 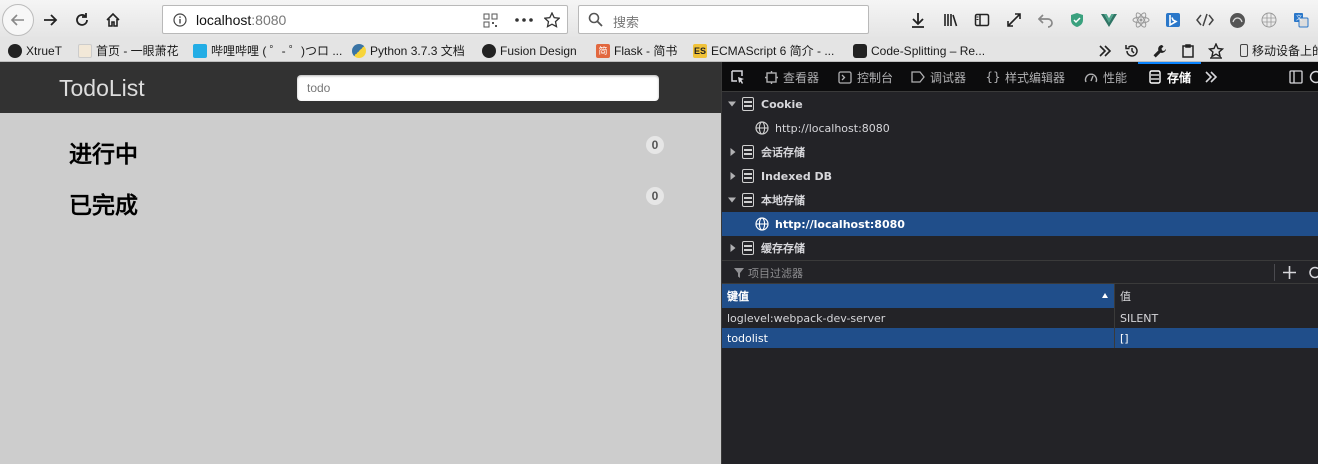 I want to click on home-button, so click(x=113, y=20).